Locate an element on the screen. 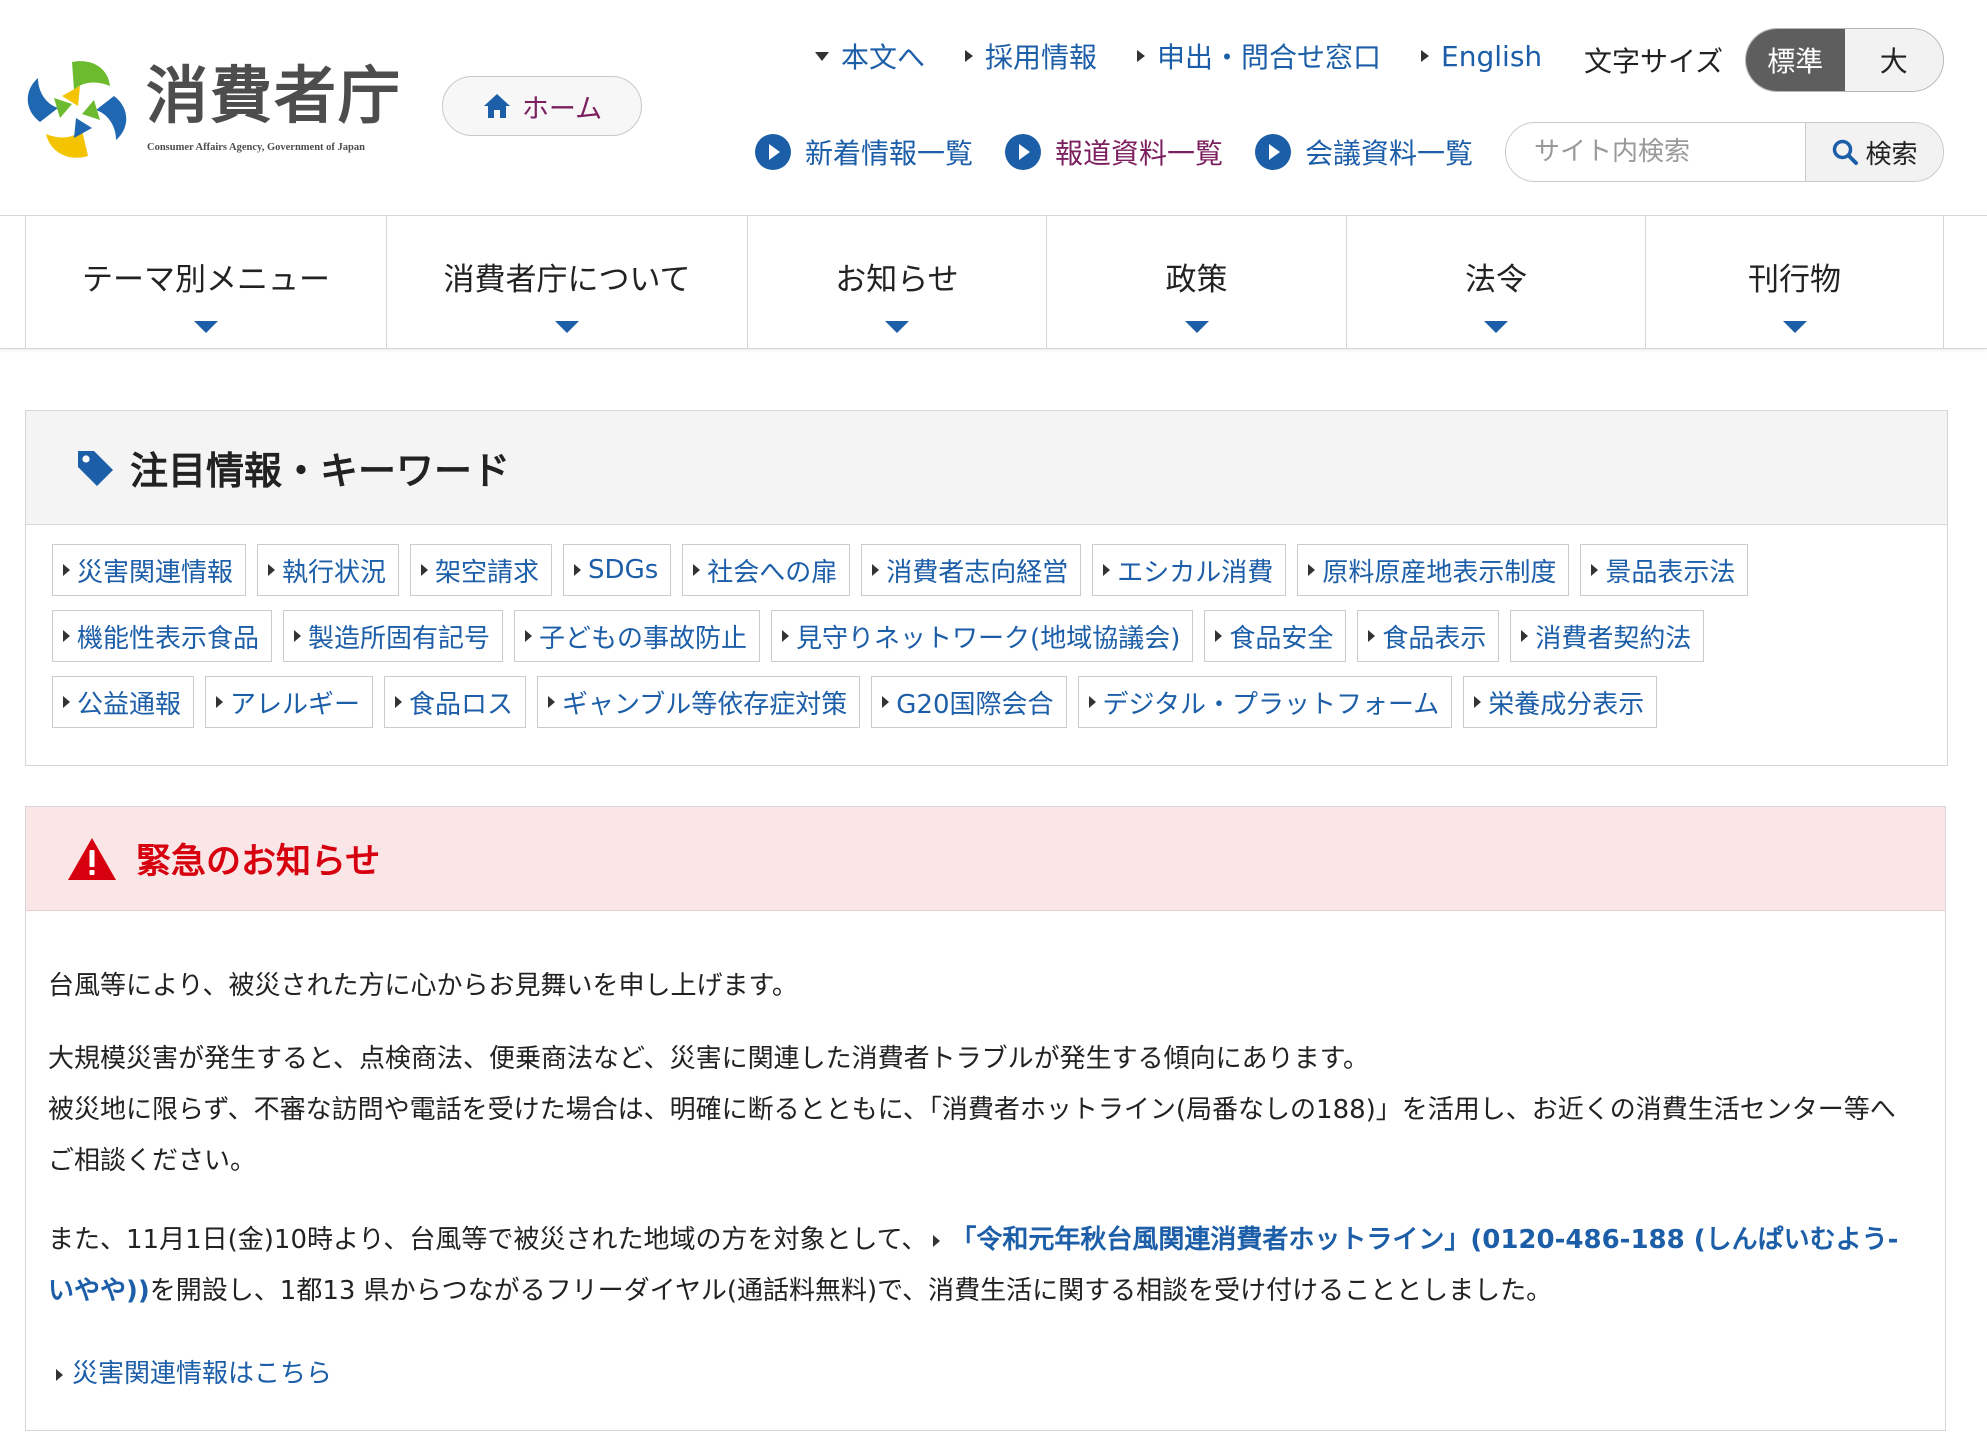 This screenshot has height=1435, width=1987. nav-about: 消費者庁について is located at coordinates (566, 282).